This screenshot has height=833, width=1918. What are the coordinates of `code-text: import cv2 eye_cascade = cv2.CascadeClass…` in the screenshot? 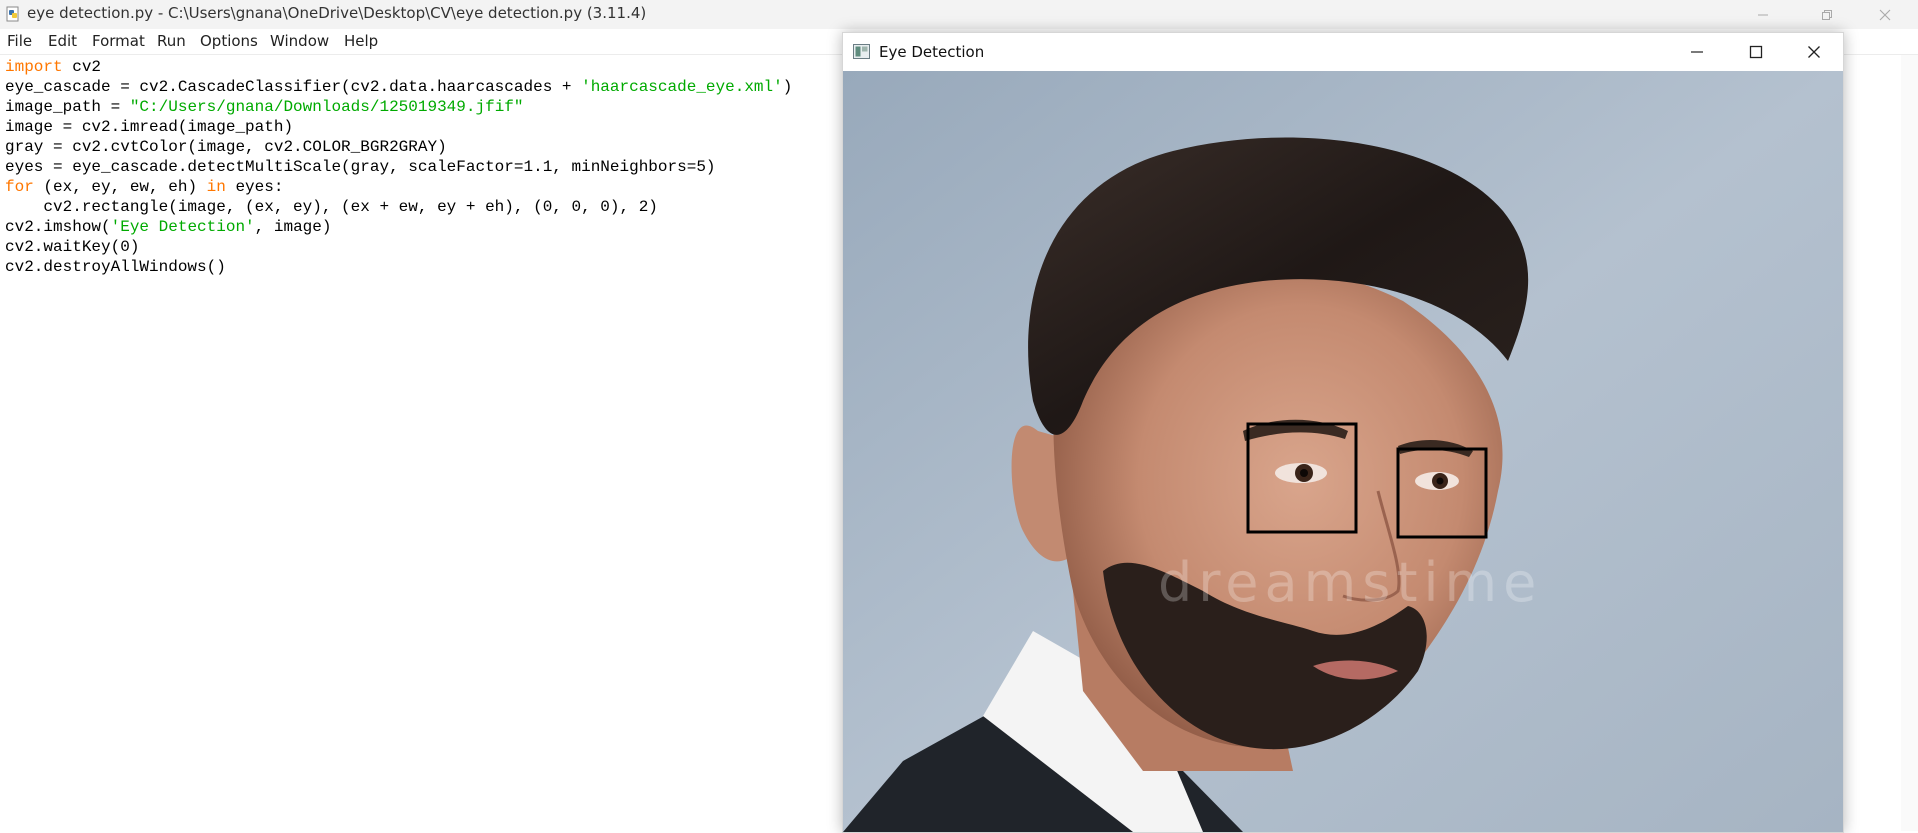 It's located at (398, 167).